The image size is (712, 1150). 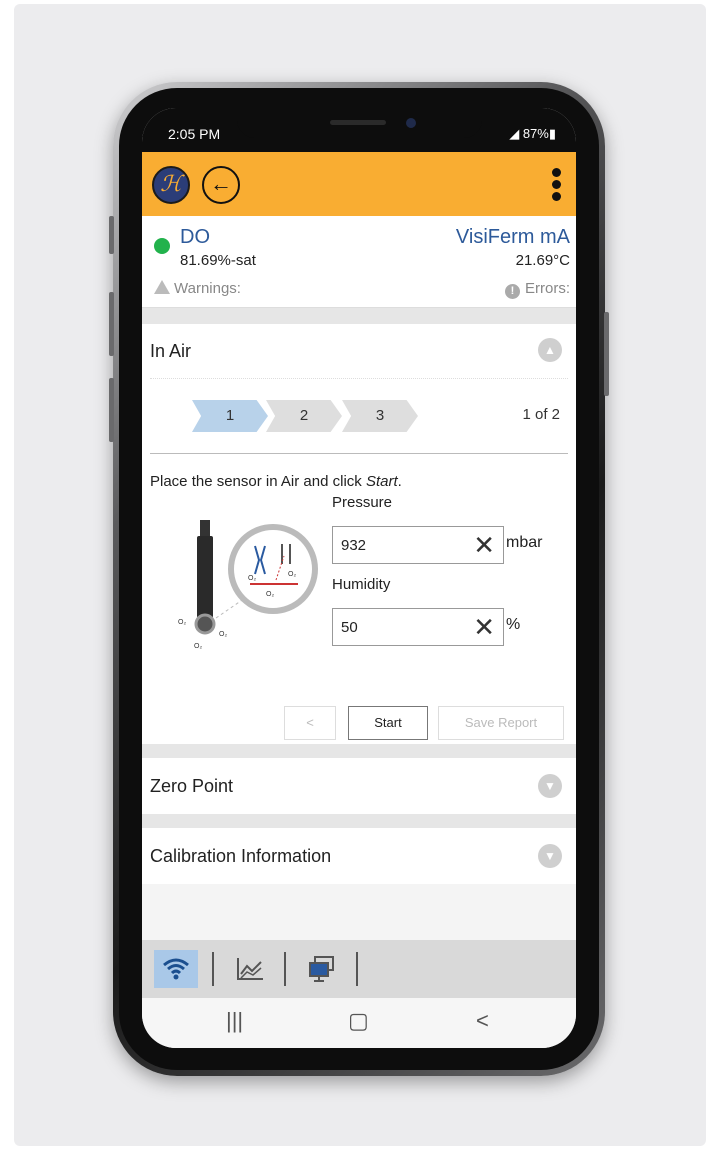 What do you see at coordinates (359, 184) in the screenshot?
I see `app-bar: ℋ ←` at bounding box center [359, 184].